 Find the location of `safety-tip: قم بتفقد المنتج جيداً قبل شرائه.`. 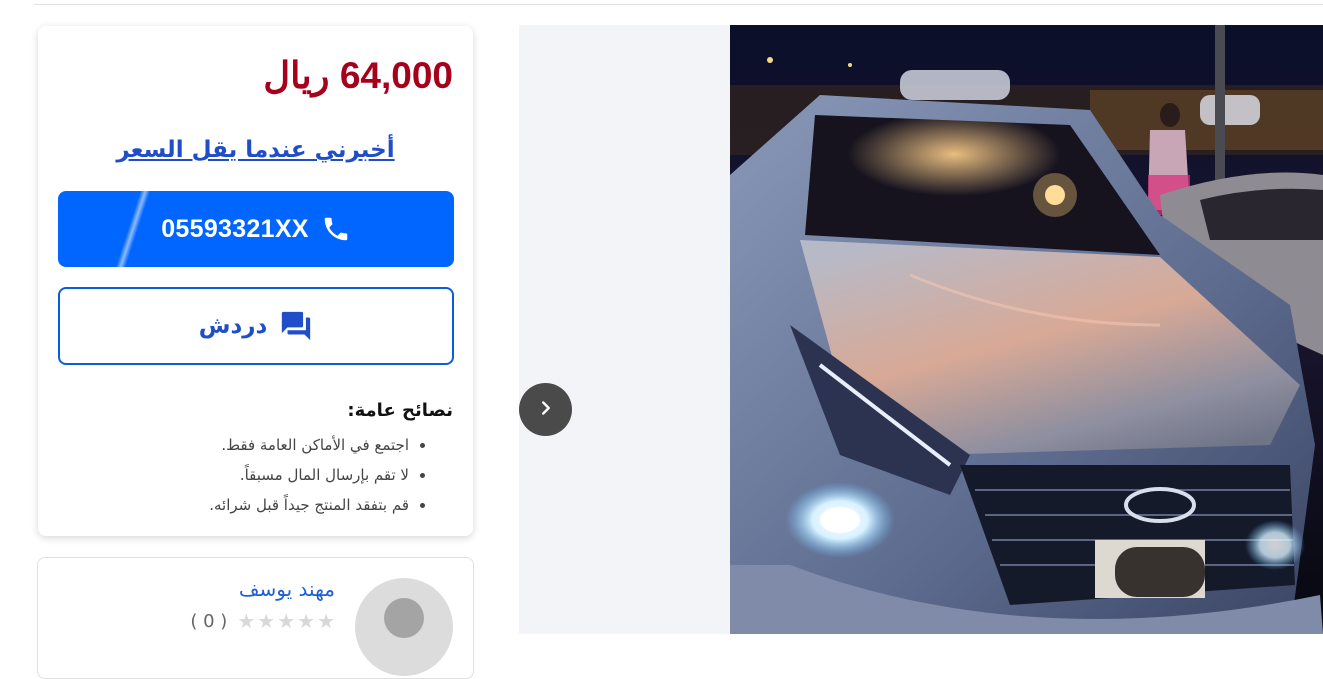

safety-tip: قم بتفقد المنتج جيداً قبل شرائه. is located at coordinates (309, 505).